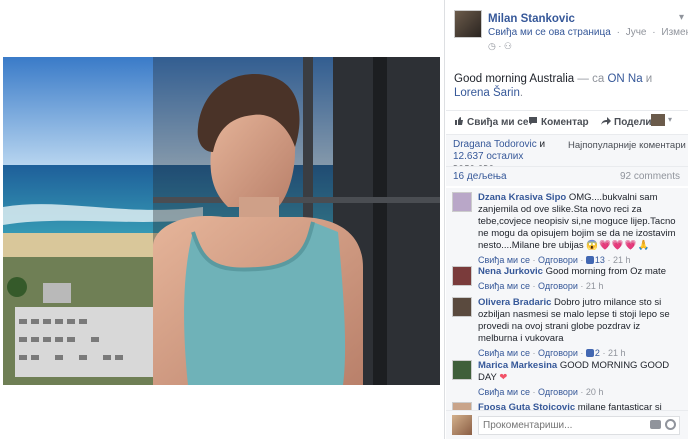  Describe the element at coordinates (591, 79) in the screenshot. I see `caption-with: — са` at that location.